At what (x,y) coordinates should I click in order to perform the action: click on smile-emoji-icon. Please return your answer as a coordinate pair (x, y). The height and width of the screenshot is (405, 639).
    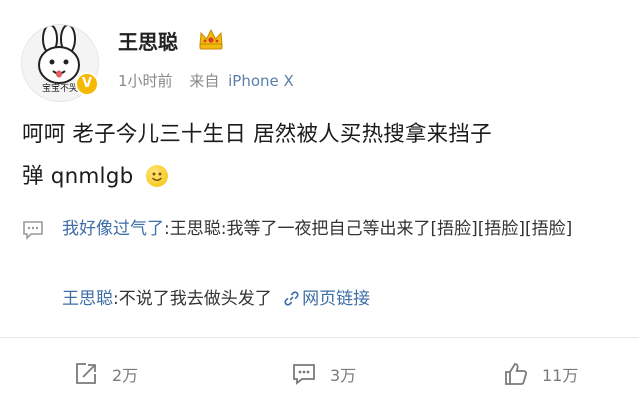
    Looking at the image, I should click on (157, 176).